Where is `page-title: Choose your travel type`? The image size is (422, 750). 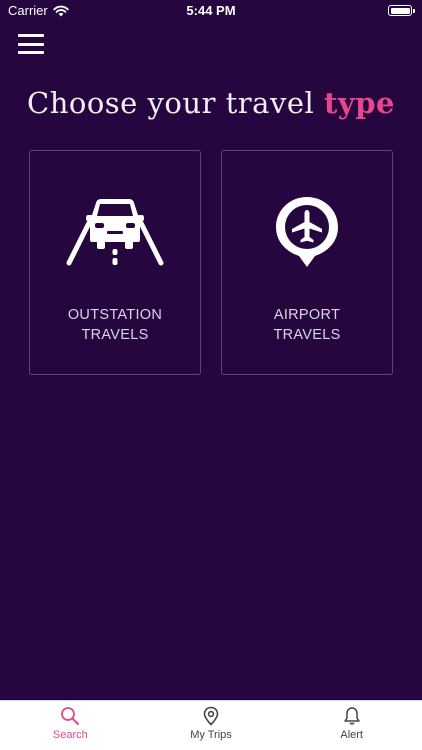 page-title: Choose your travel type is located at coordinates (211, 103).